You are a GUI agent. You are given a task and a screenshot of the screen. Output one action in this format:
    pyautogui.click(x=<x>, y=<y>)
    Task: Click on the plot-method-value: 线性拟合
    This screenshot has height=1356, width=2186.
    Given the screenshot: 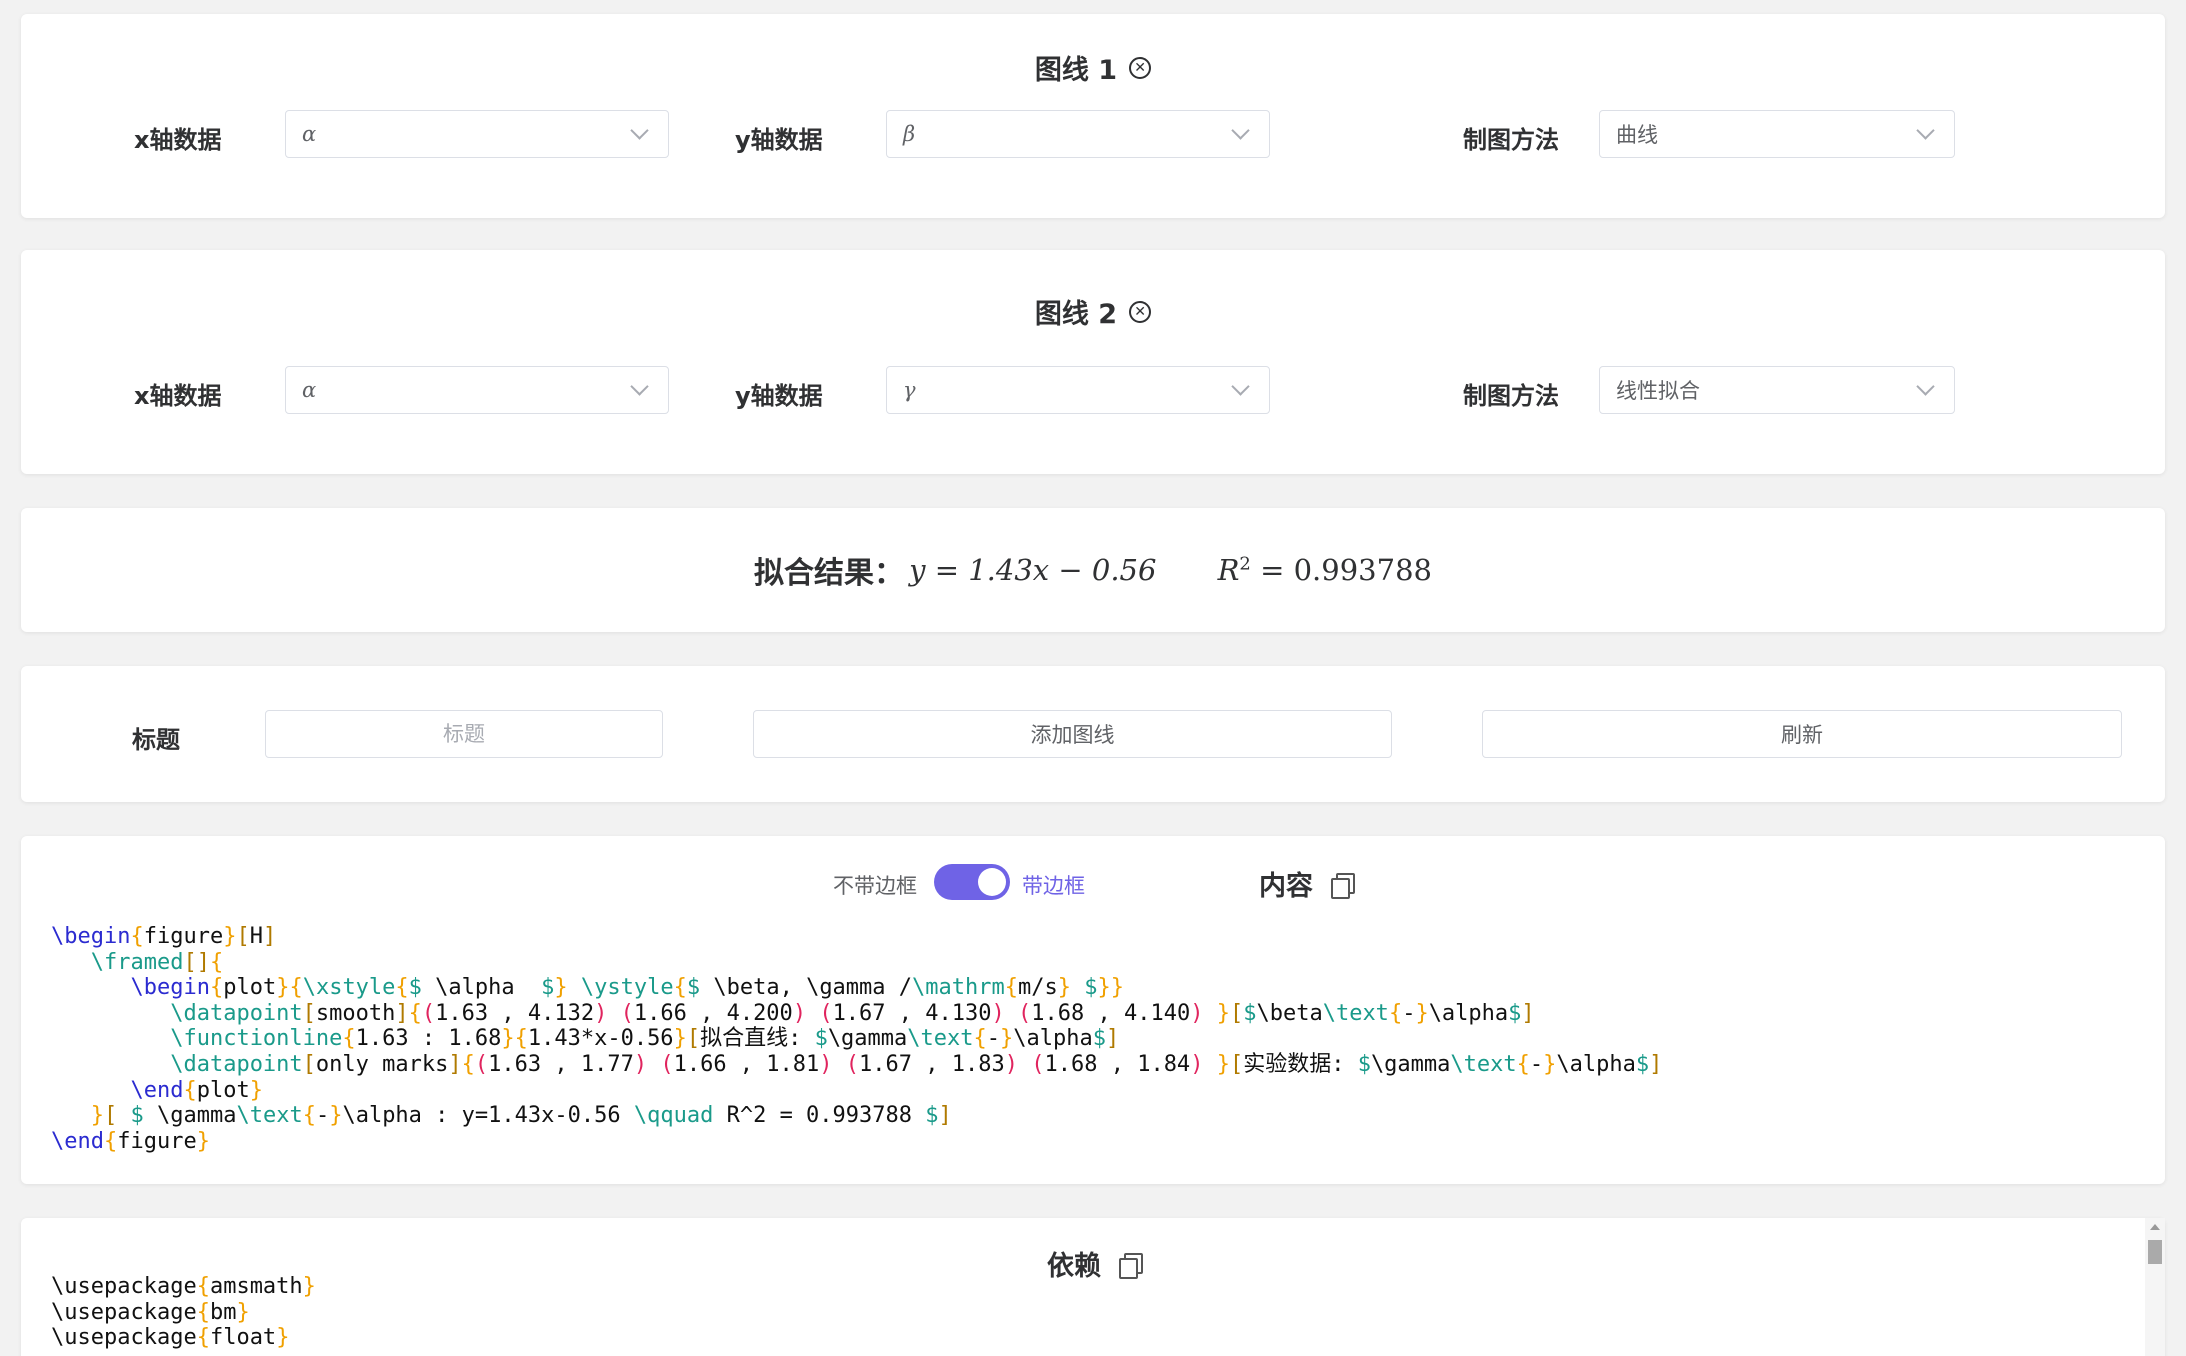 What is the action you would take?
    pyautogui.click(x=1658, y=391)
    